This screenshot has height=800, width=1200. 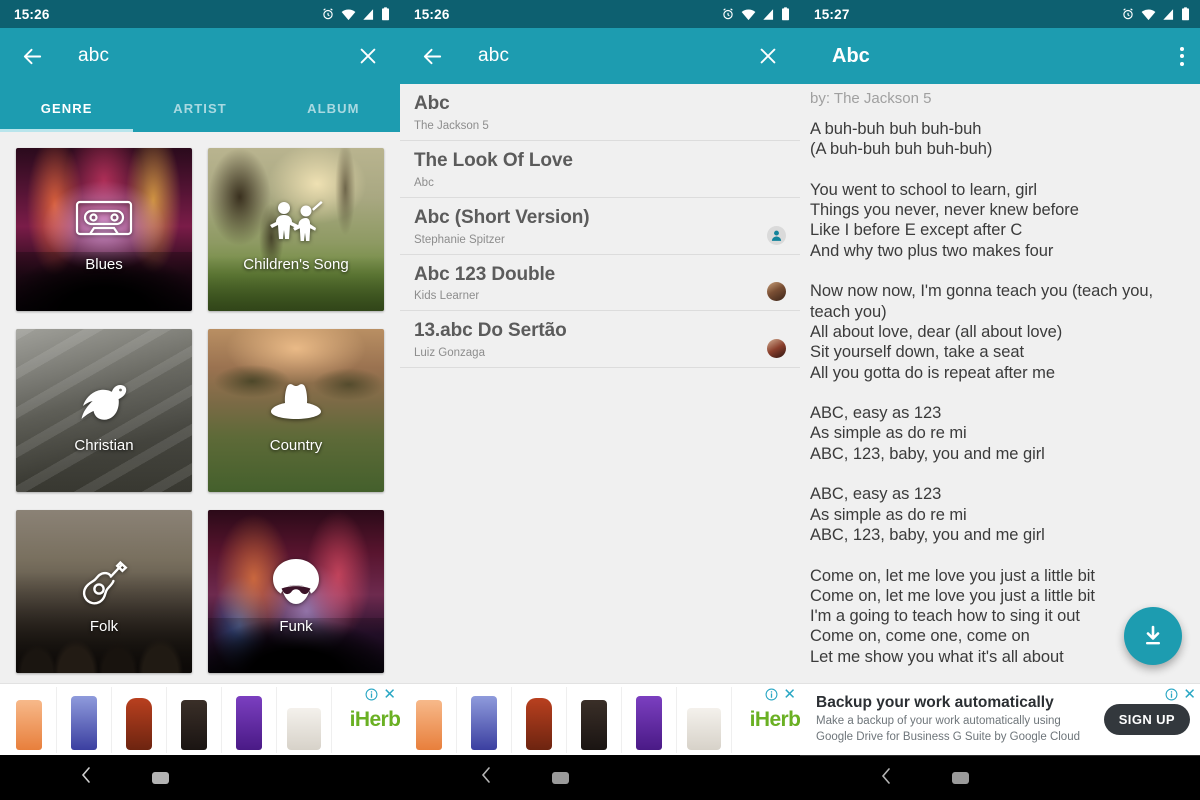 I want to click on overflow-menu-icon, so click(x=1182, y=56).